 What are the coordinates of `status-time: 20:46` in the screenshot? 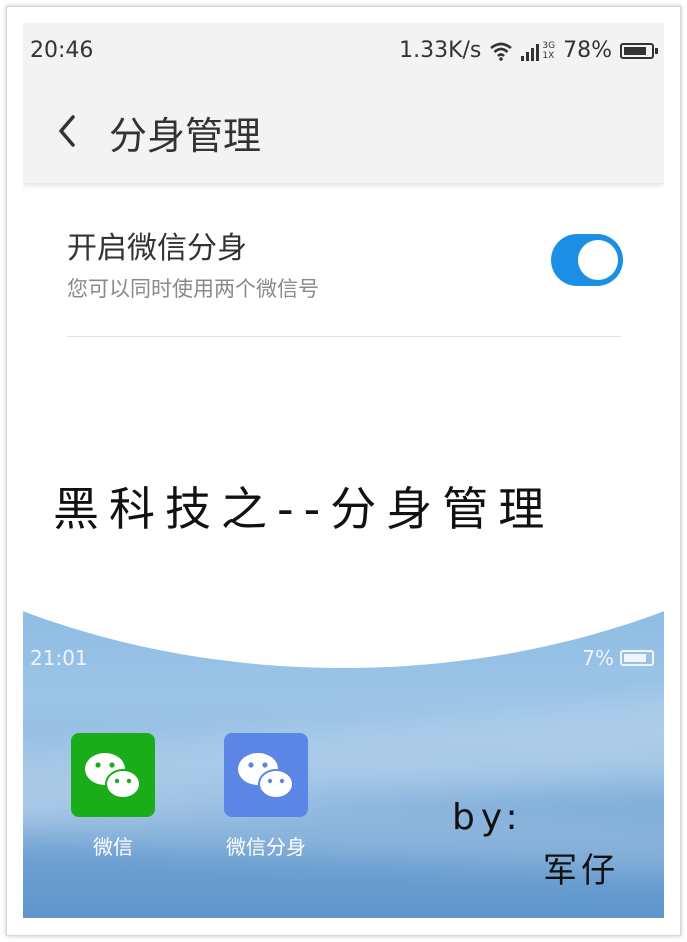 It's located at (62, 50).